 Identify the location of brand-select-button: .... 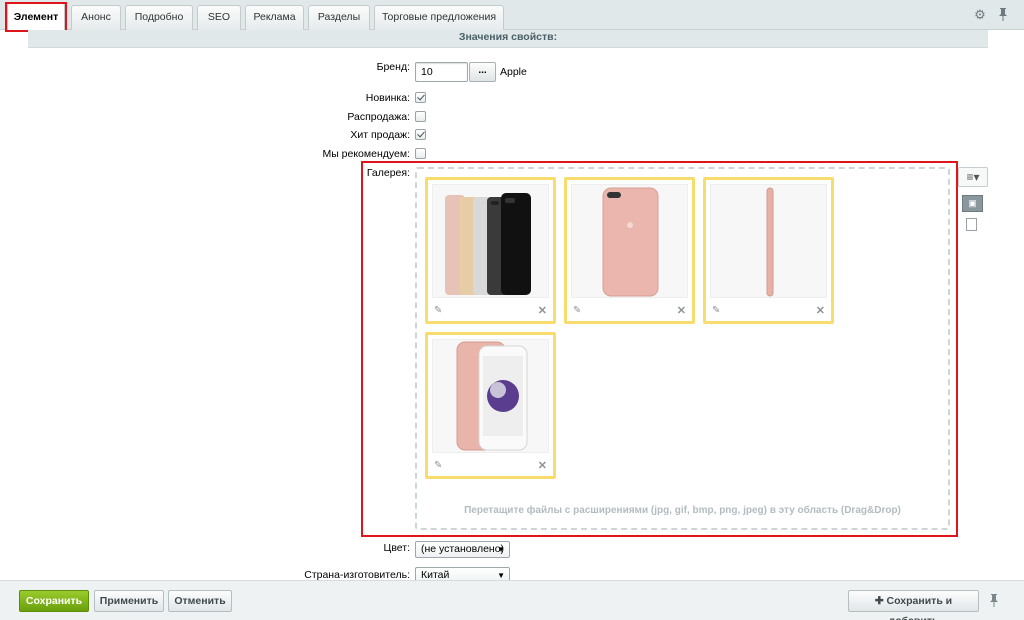
(482, 72).